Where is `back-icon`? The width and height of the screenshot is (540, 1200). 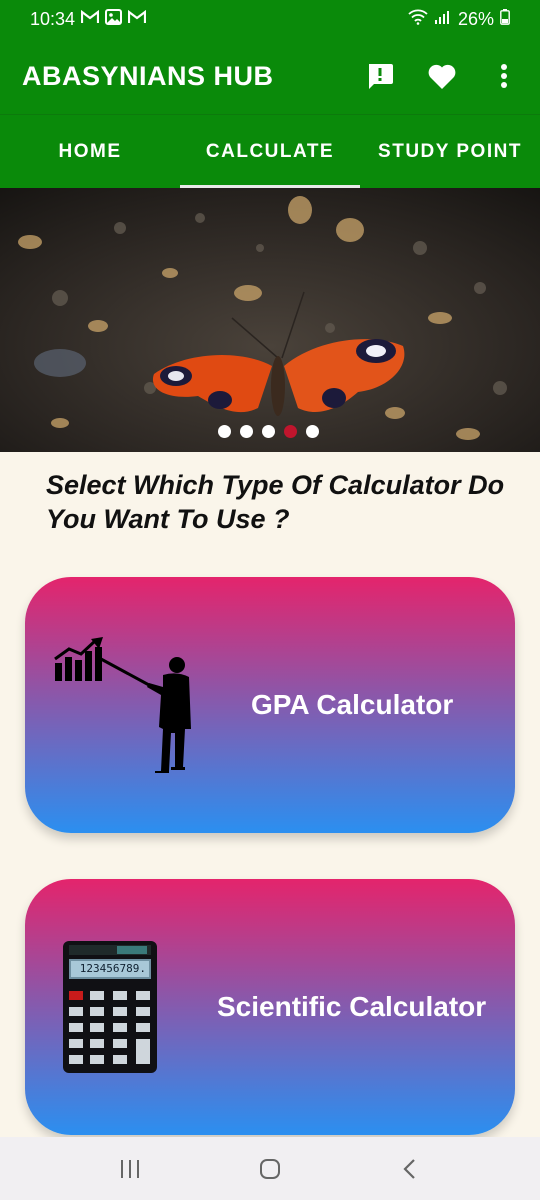 back-icon is located at coordinates (410, 1169).